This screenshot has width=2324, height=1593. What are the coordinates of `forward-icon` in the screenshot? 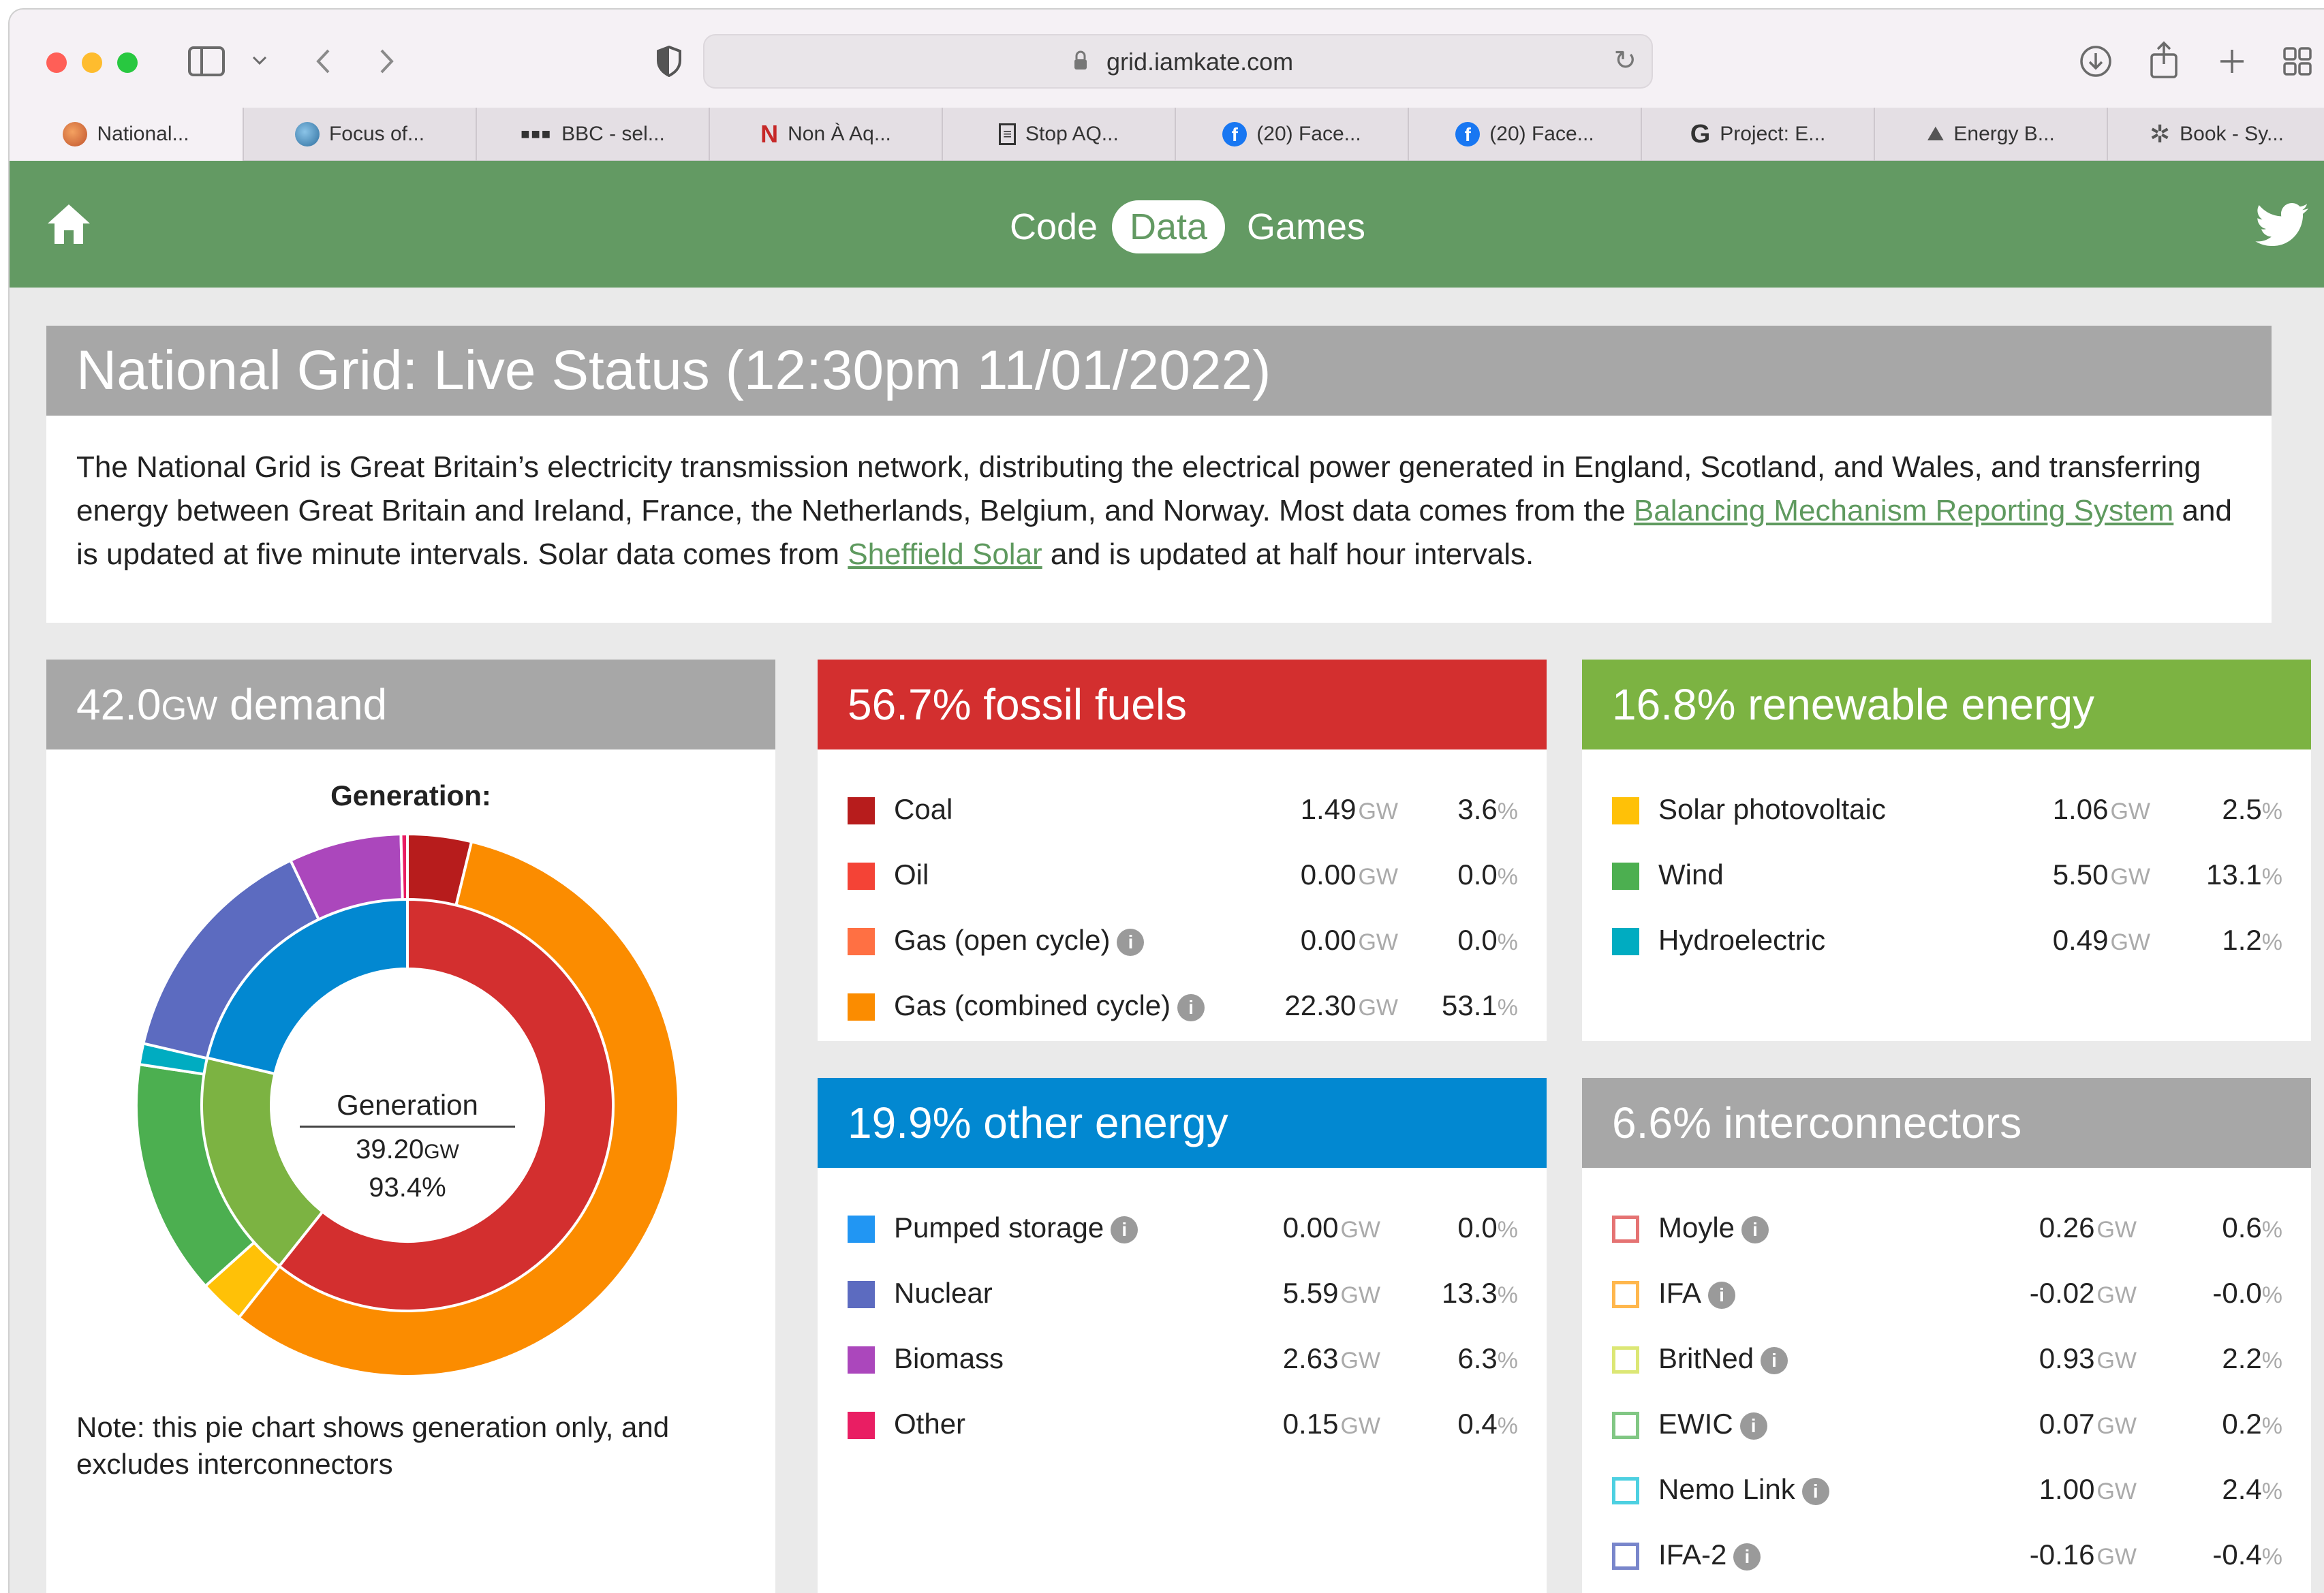 It's located at (387, 61).